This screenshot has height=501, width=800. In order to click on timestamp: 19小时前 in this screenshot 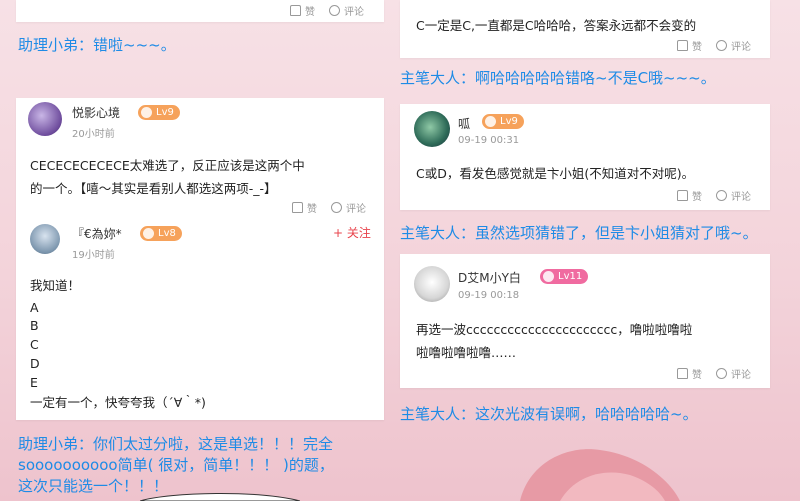, I will do `click(93, 255)`.